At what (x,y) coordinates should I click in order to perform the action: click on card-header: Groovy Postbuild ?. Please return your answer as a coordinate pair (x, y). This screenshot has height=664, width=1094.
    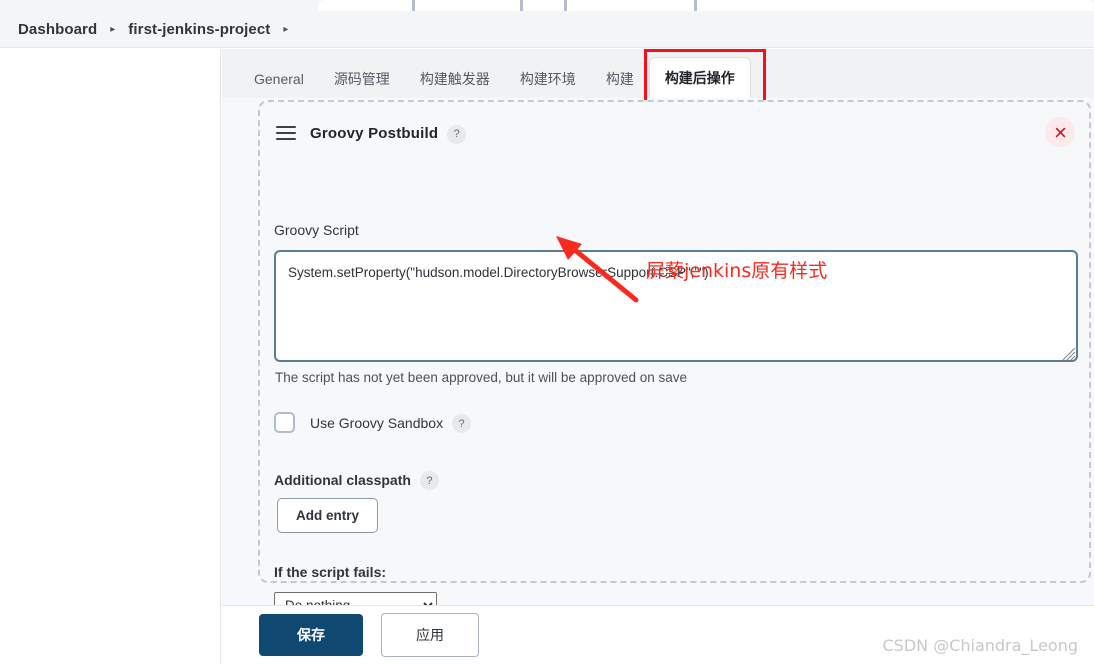
    Looking at the image, I should click on (675, 132).